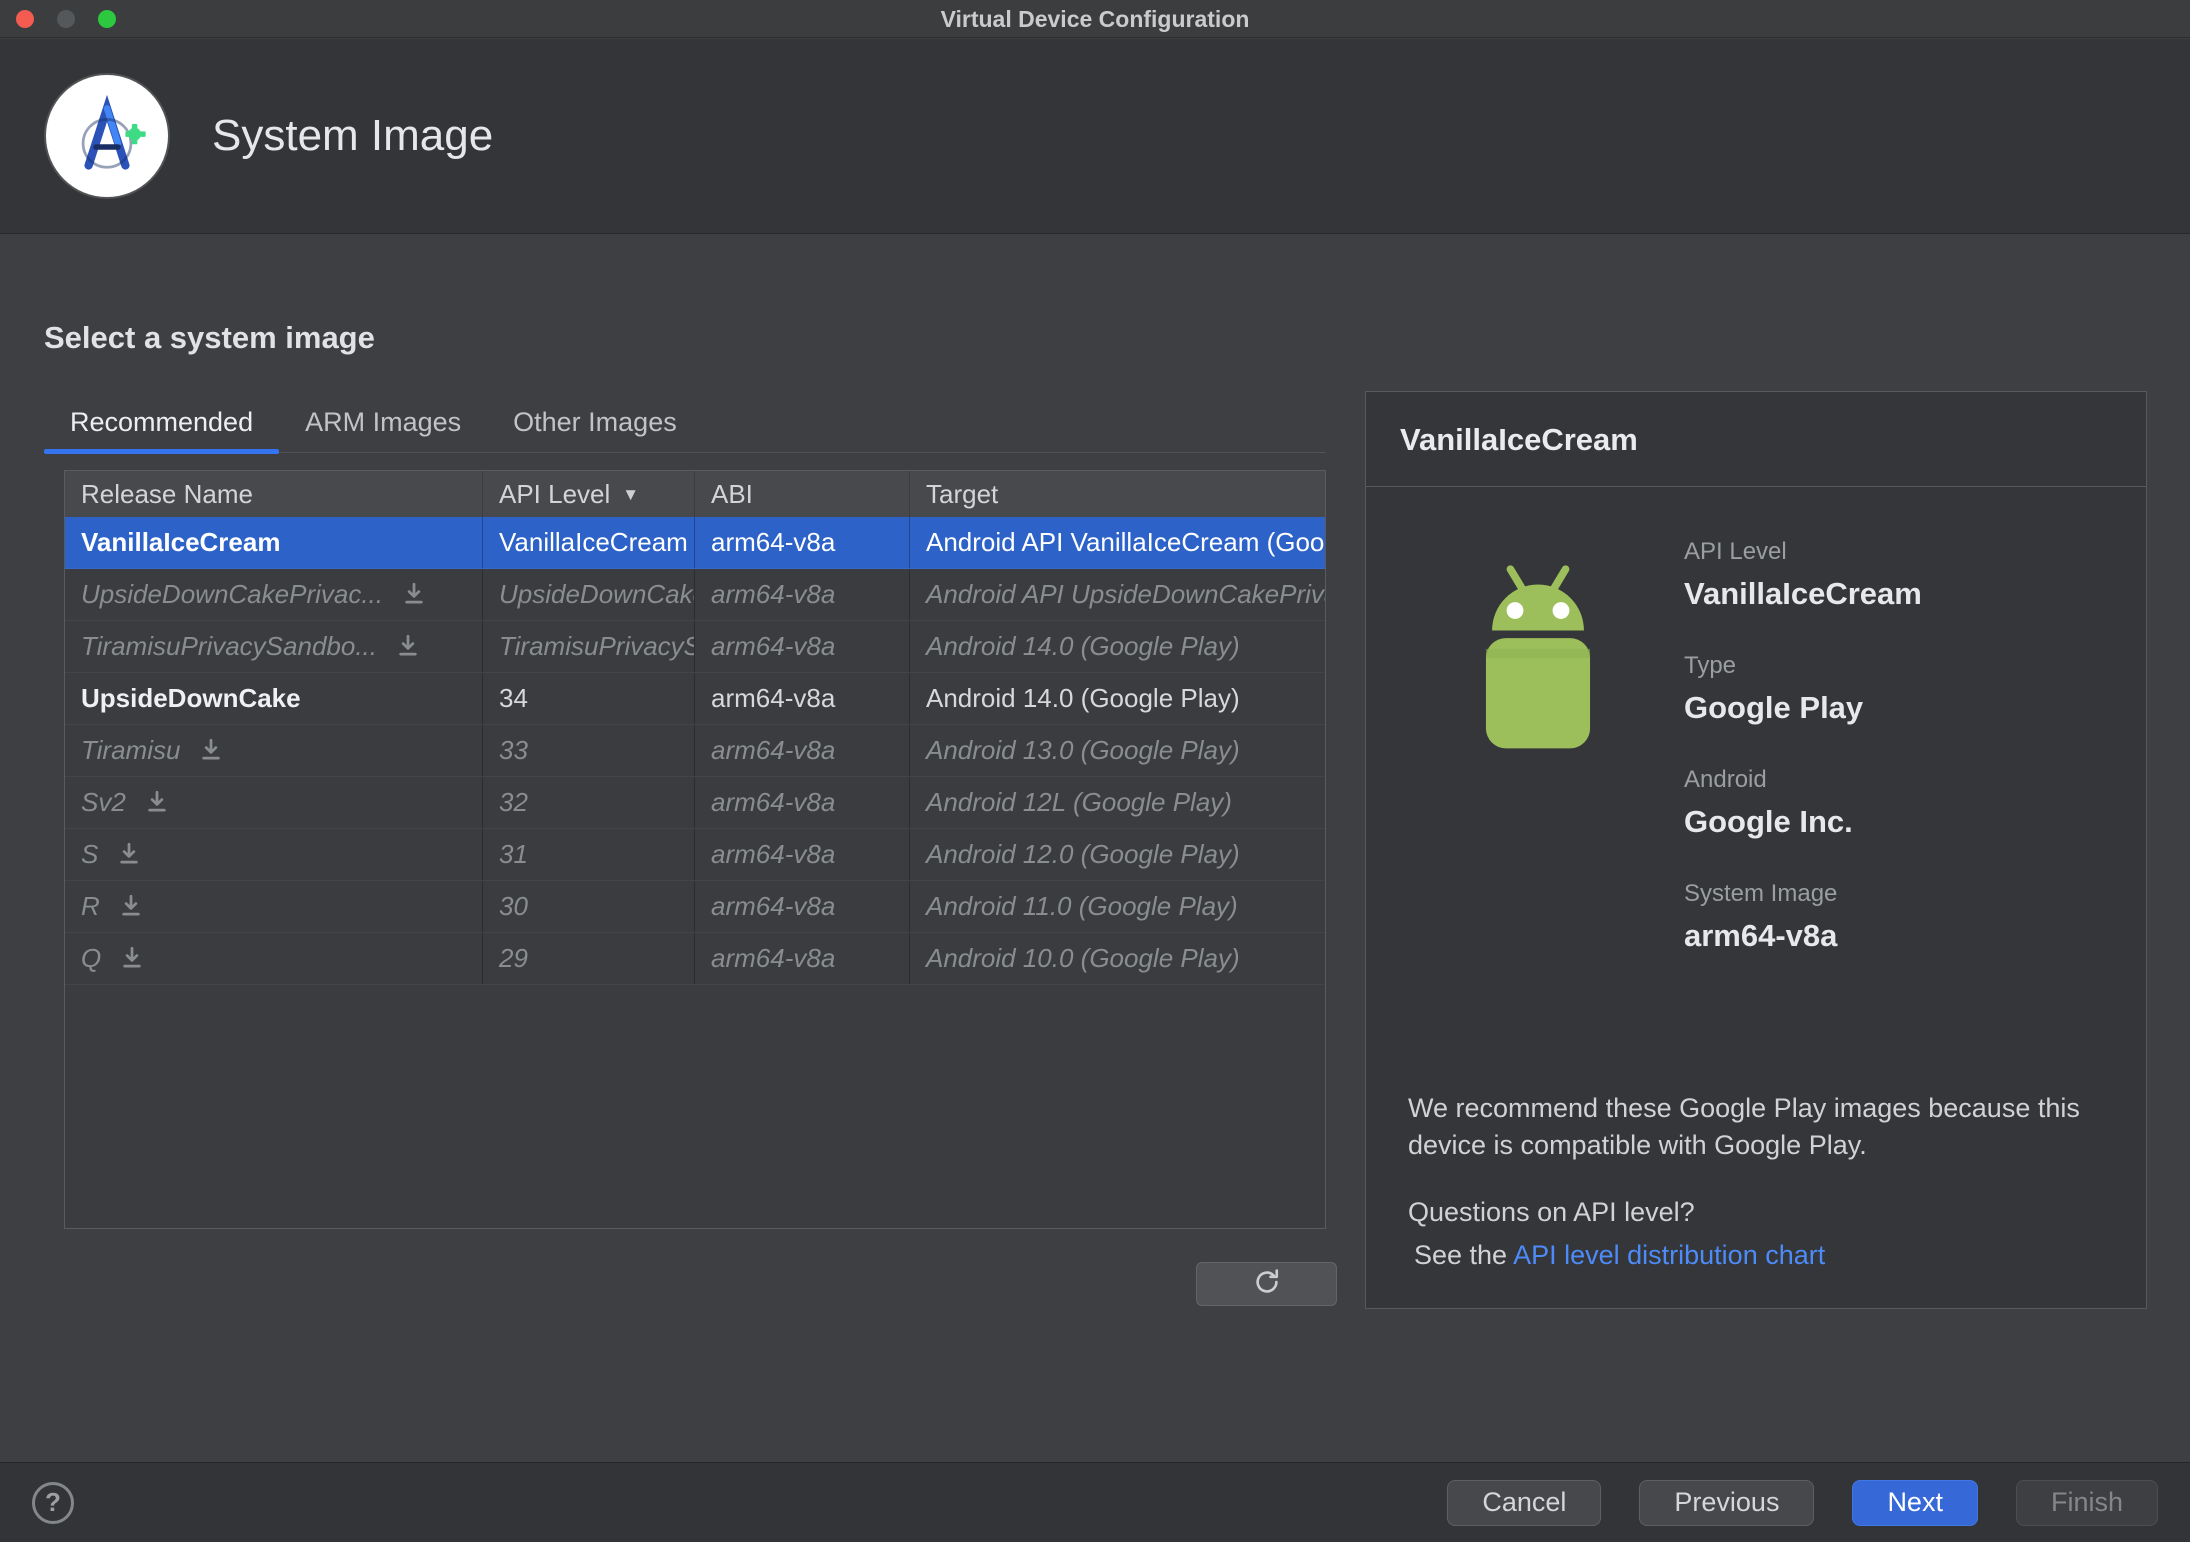 This screenshot has height=1542, width=2190. Describe the element at coordinates (191, 698) in the screenshot. I see `release-name: UpsideDownCake` at that location.